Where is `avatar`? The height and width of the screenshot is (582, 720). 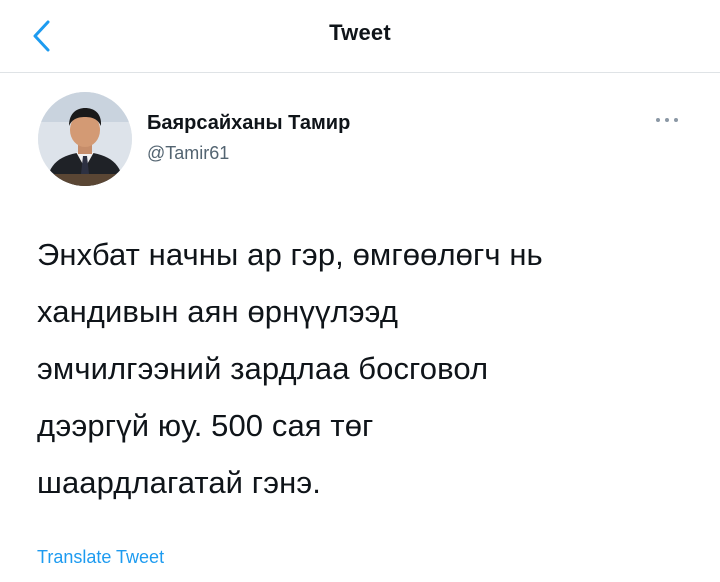
avatar is located at coordinates (85, 139).